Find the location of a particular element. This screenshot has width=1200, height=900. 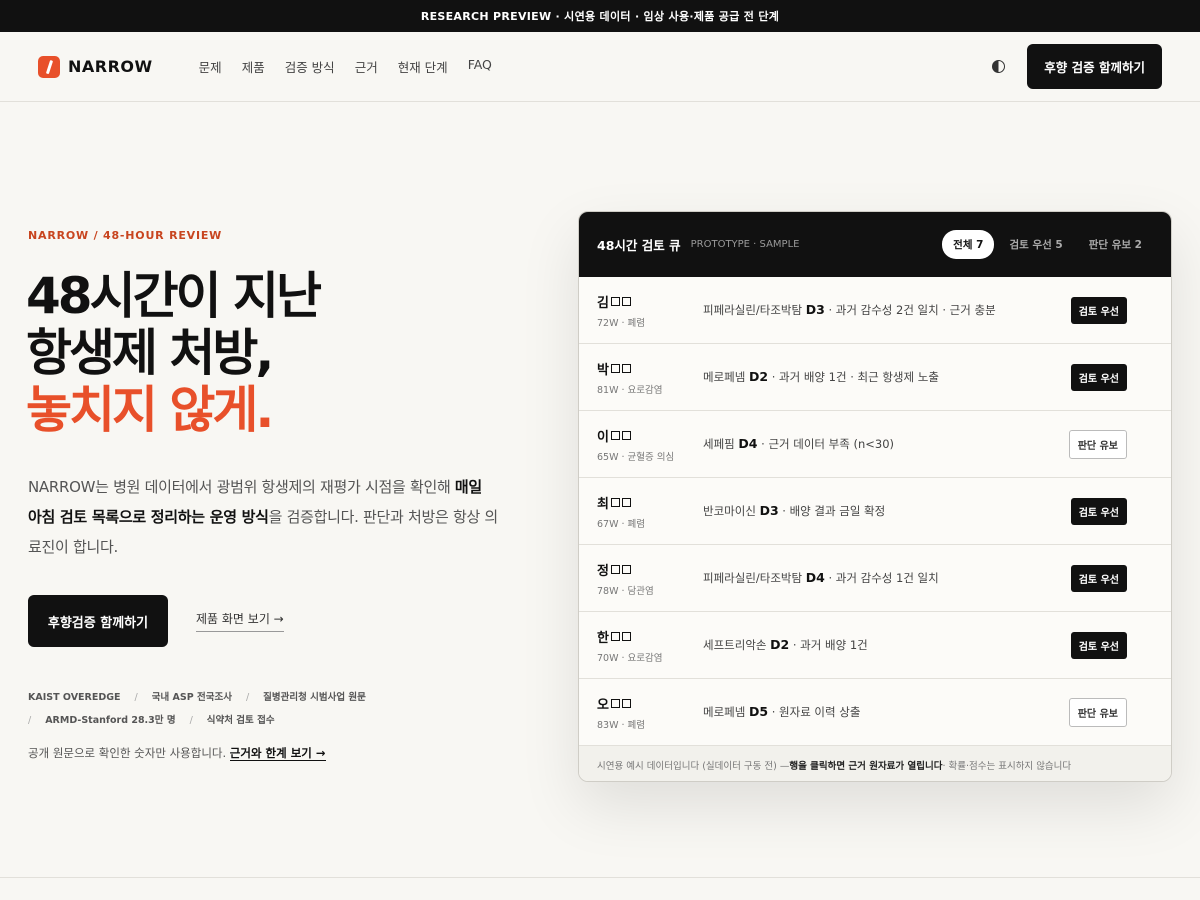

drug-name: 반코마이신 is located at coordinates (729, 511).